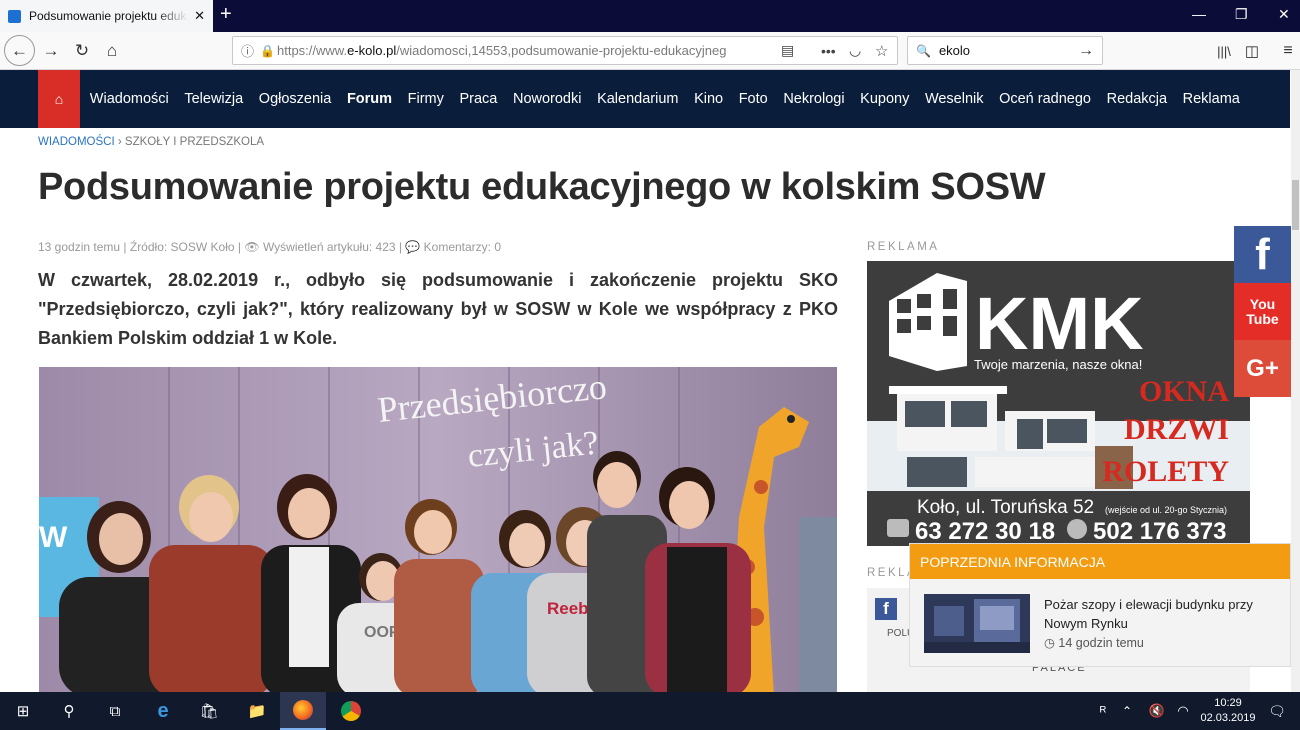 Image resolution: width=1300 pixels, height=730 pixels. I want to click on search-go-icon: →, so click(1086, 51).